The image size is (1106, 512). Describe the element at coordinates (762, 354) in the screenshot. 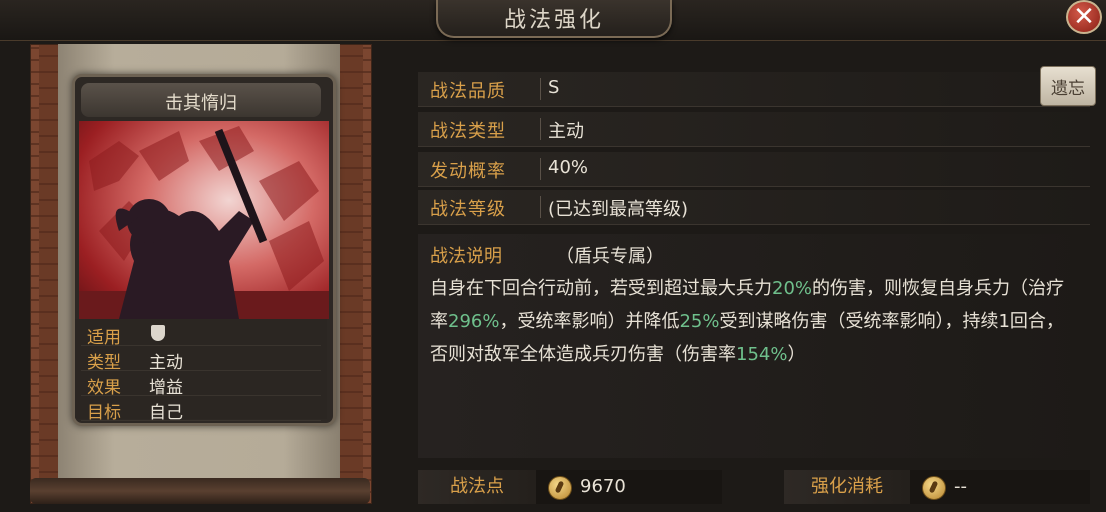

I see `desc-highlight: 154%` at that location.